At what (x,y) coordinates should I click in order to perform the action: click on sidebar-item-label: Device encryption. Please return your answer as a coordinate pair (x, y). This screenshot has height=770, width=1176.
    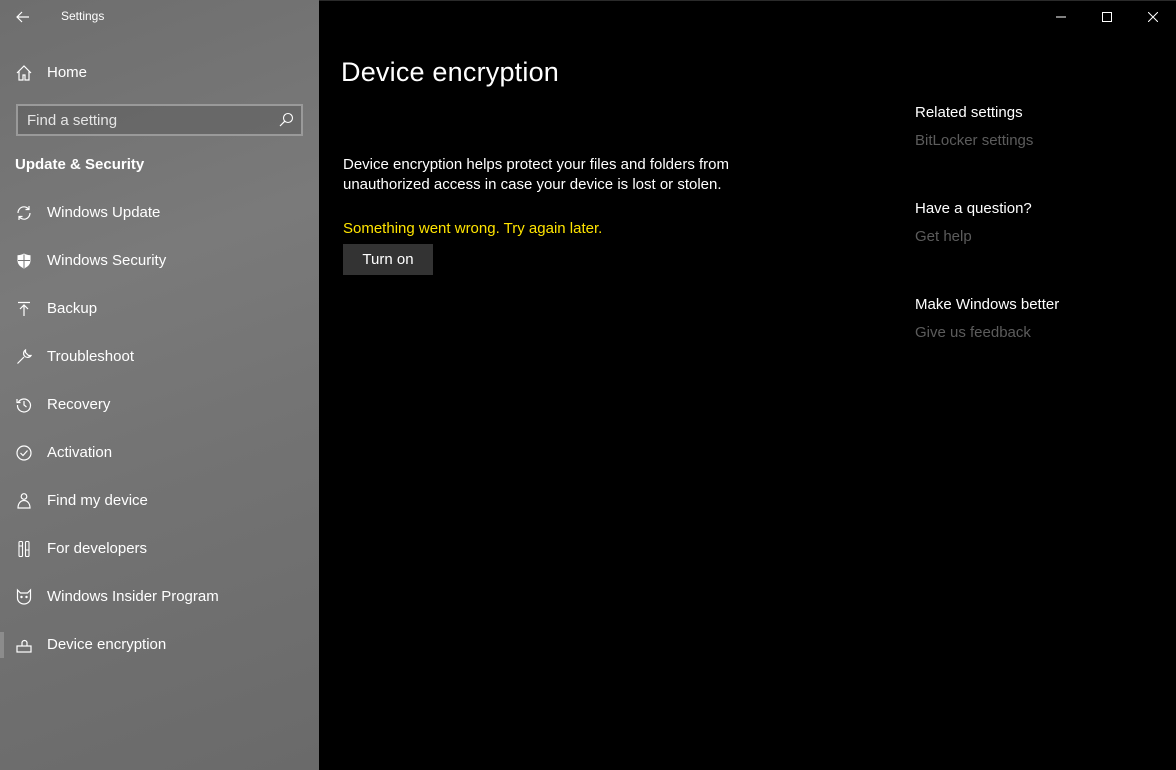
    Looking at the image, I should click on (107, 644).